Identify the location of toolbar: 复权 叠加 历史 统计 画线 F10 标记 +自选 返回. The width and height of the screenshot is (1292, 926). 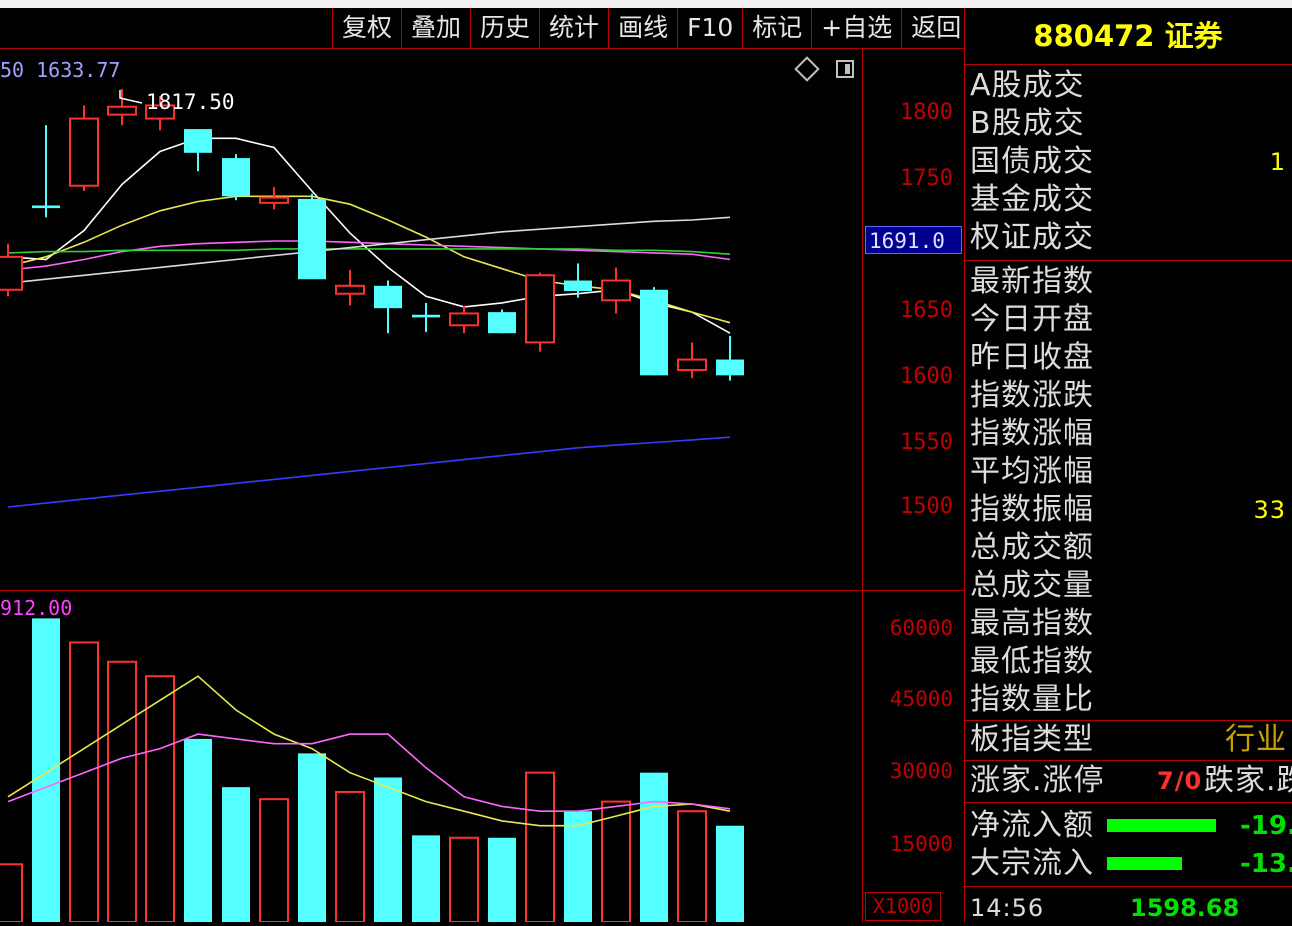
(651, 28).